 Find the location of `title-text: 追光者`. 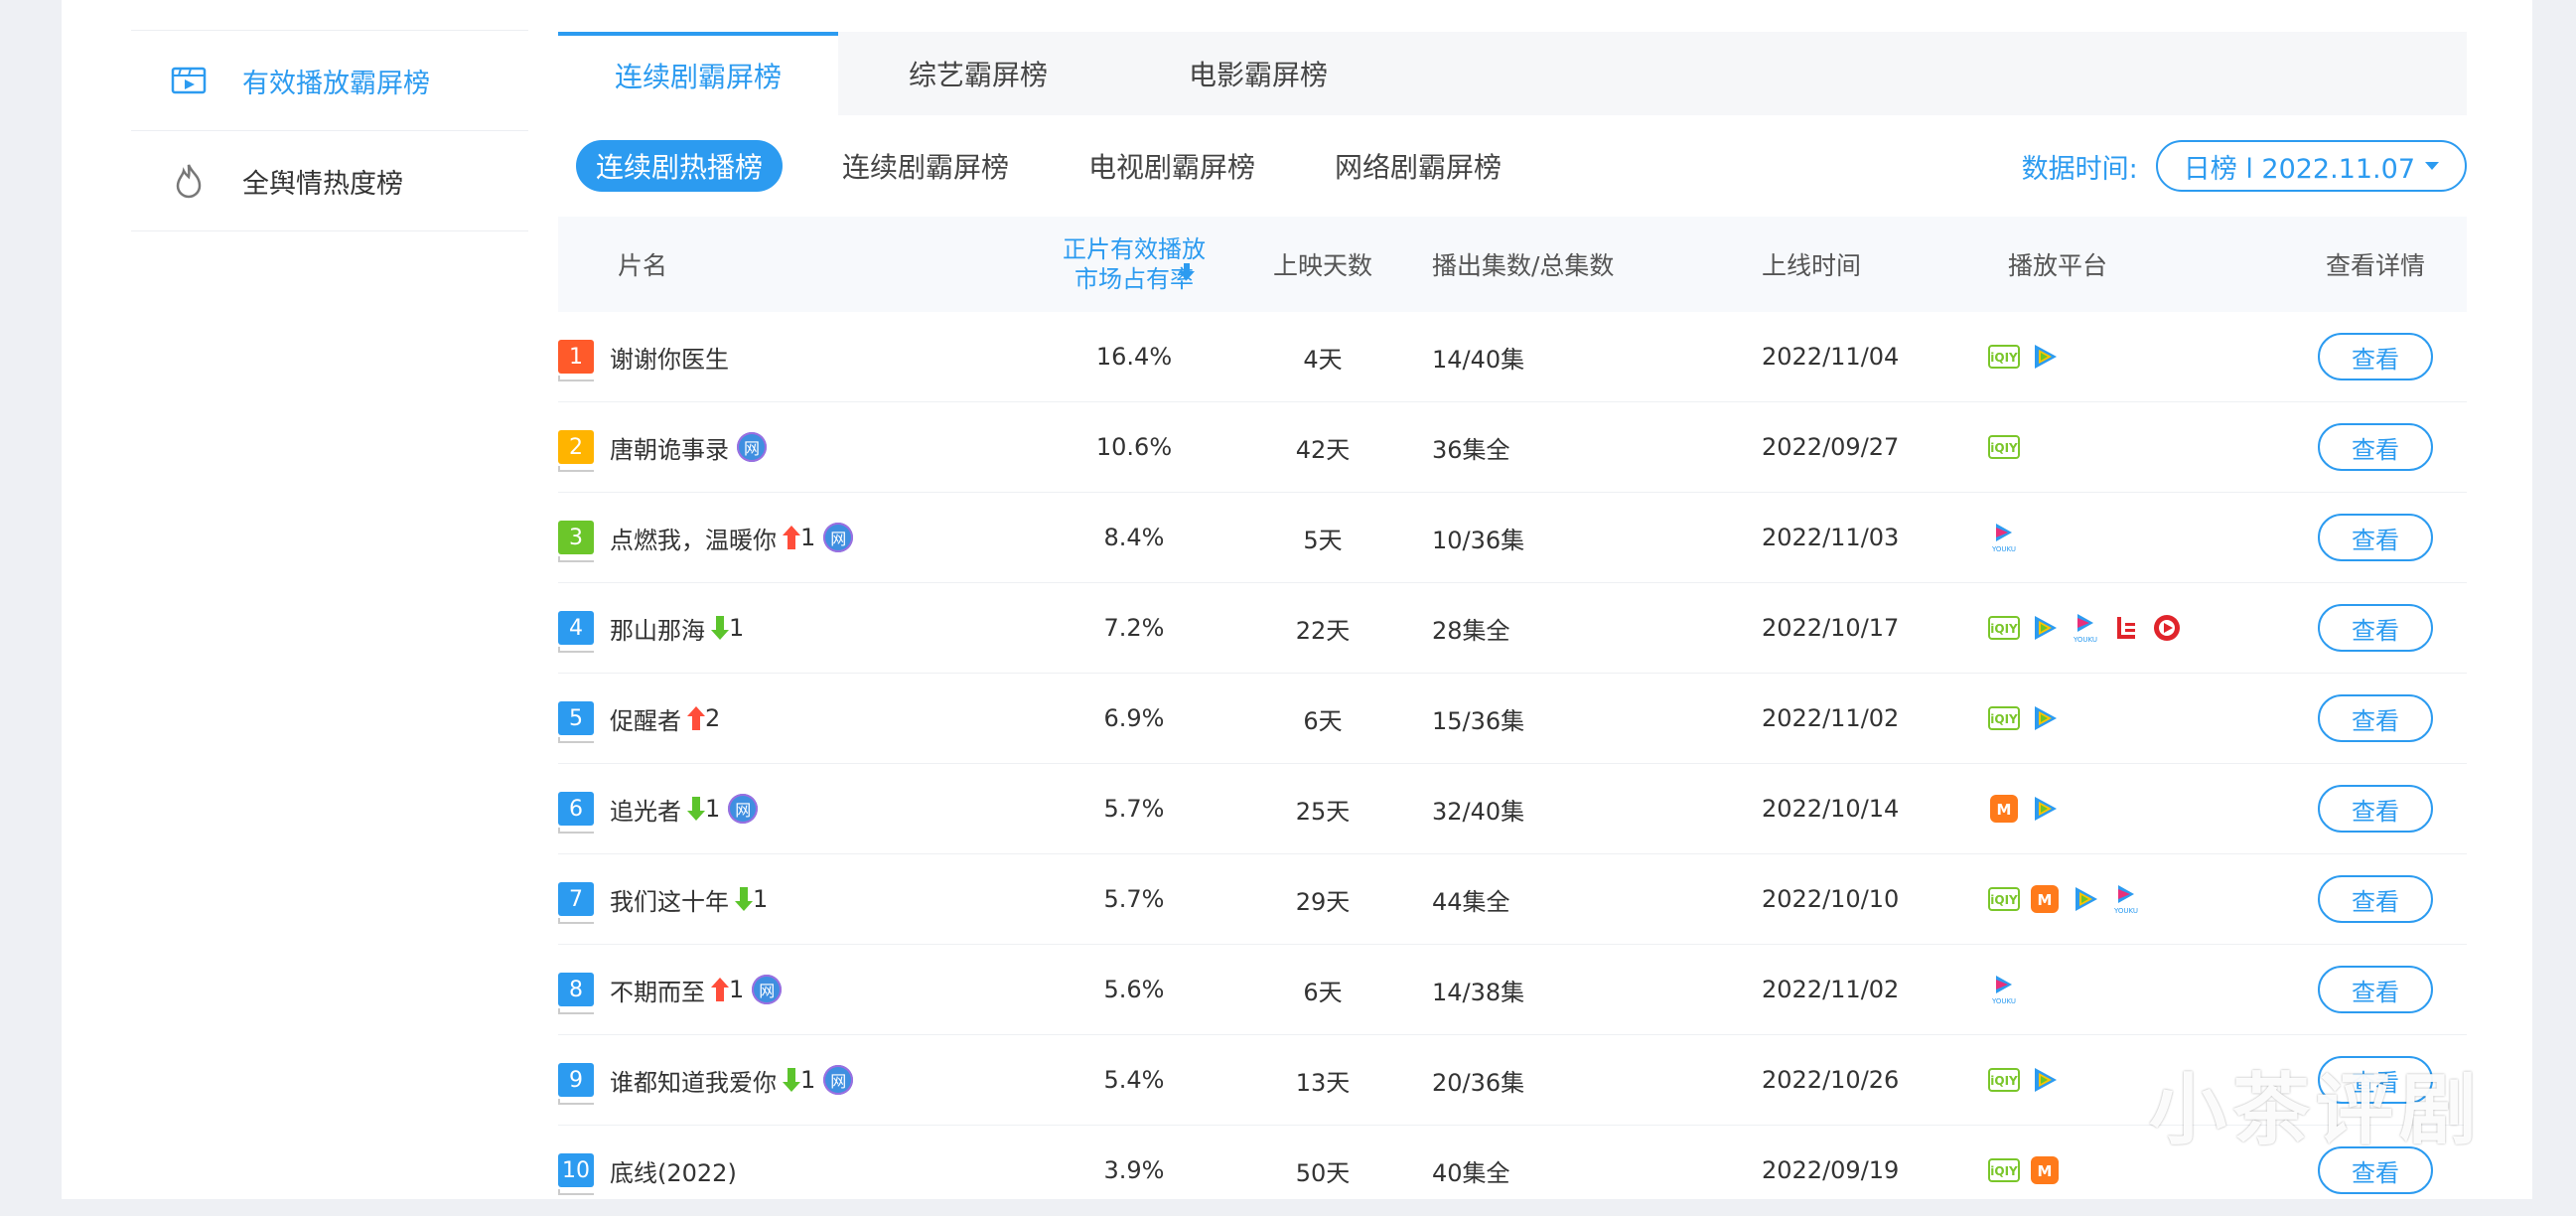

title-text: 追光者 is located at coordinates (645, 809).